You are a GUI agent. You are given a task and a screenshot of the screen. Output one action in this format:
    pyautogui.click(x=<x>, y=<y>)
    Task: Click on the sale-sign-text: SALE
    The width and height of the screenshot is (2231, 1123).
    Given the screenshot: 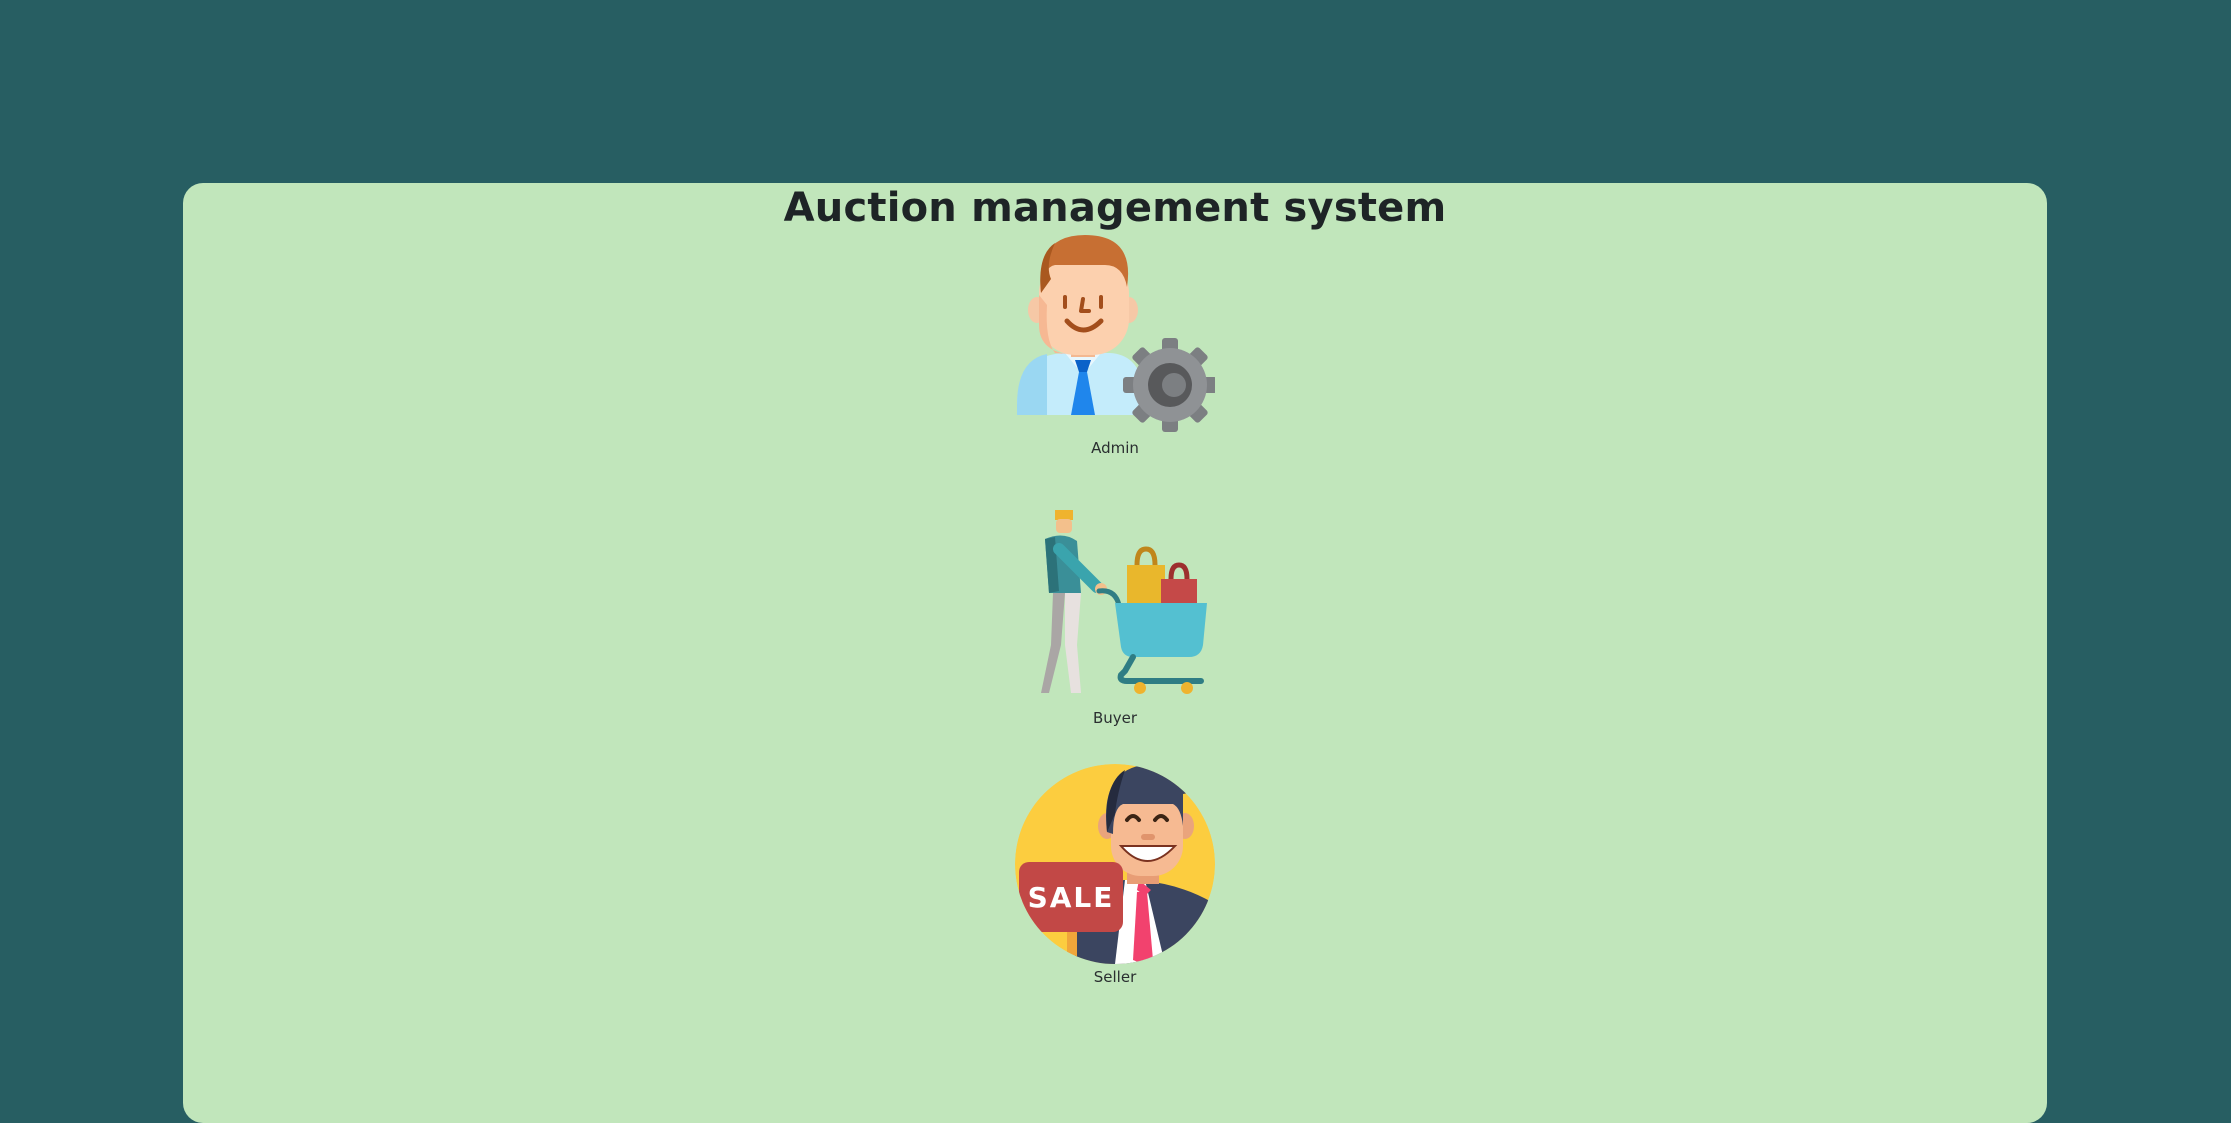 What is the action you would take?
    pyautogui.click(x=1071, y=897)
    